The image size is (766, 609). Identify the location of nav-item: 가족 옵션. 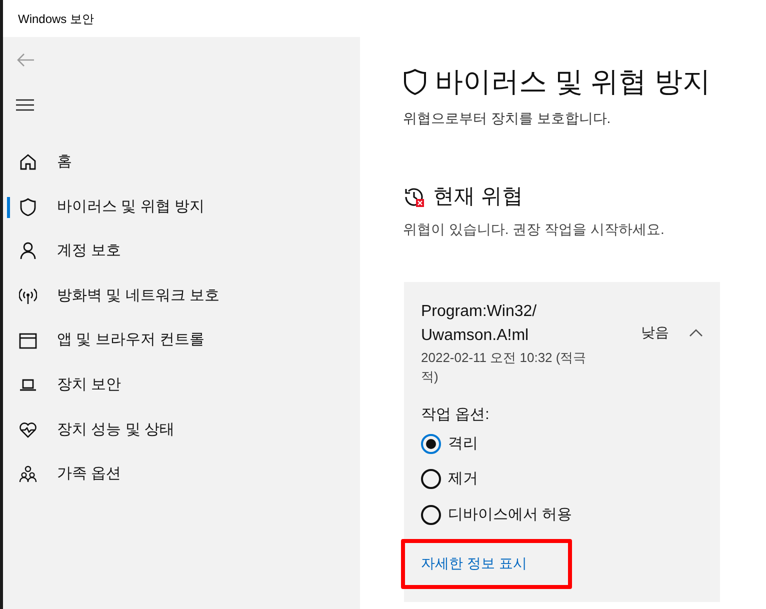
(181, 474).